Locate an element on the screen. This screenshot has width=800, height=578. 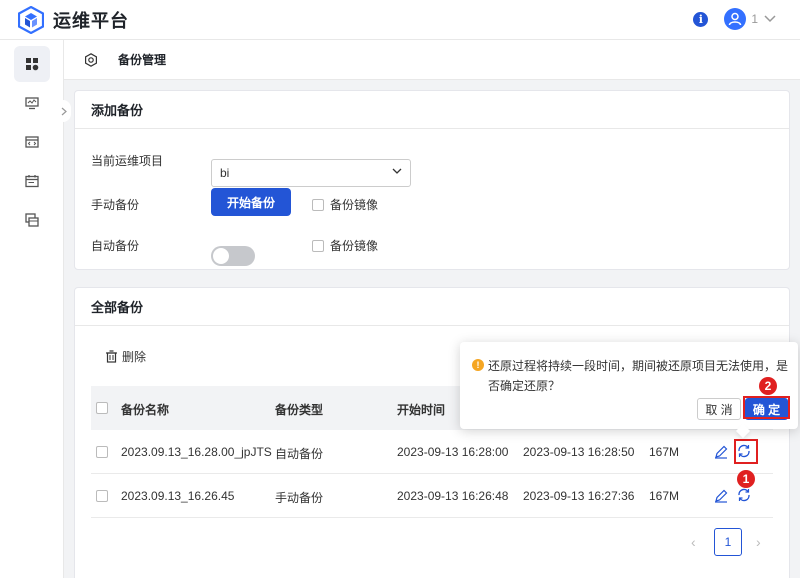
chevron-right-icon is located at coordinates (64, 111).